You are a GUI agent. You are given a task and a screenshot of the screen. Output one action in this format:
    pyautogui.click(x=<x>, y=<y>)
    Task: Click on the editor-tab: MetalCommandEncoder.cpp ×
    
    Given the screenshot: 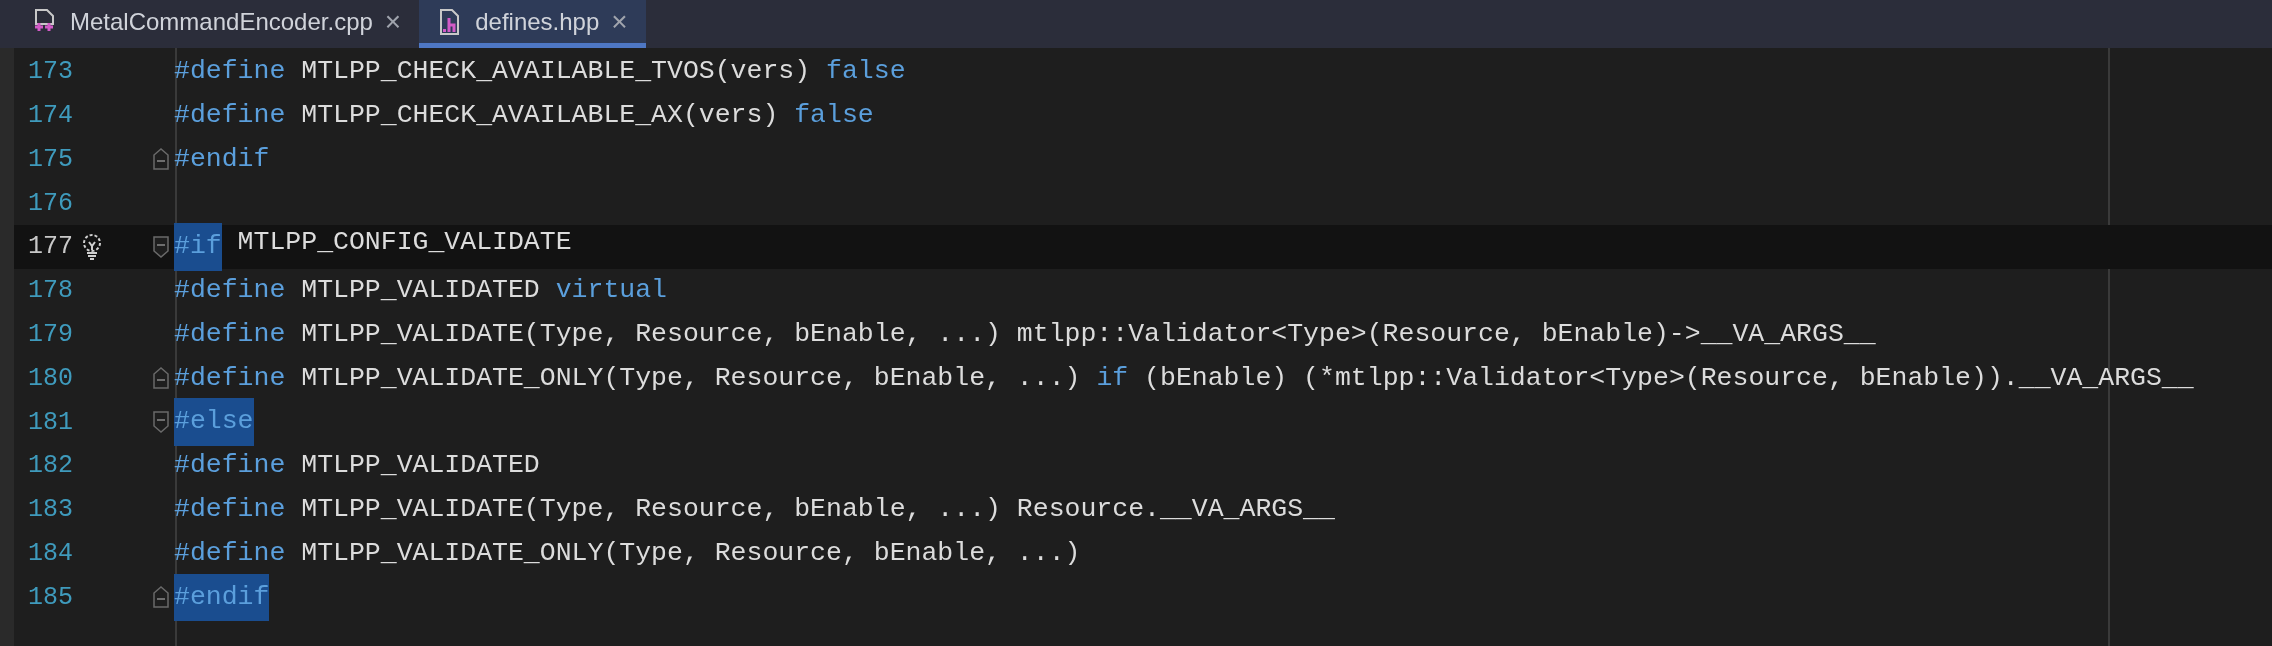 What is the action you would take?
    pyautogui.click(x=217, y=24)
    